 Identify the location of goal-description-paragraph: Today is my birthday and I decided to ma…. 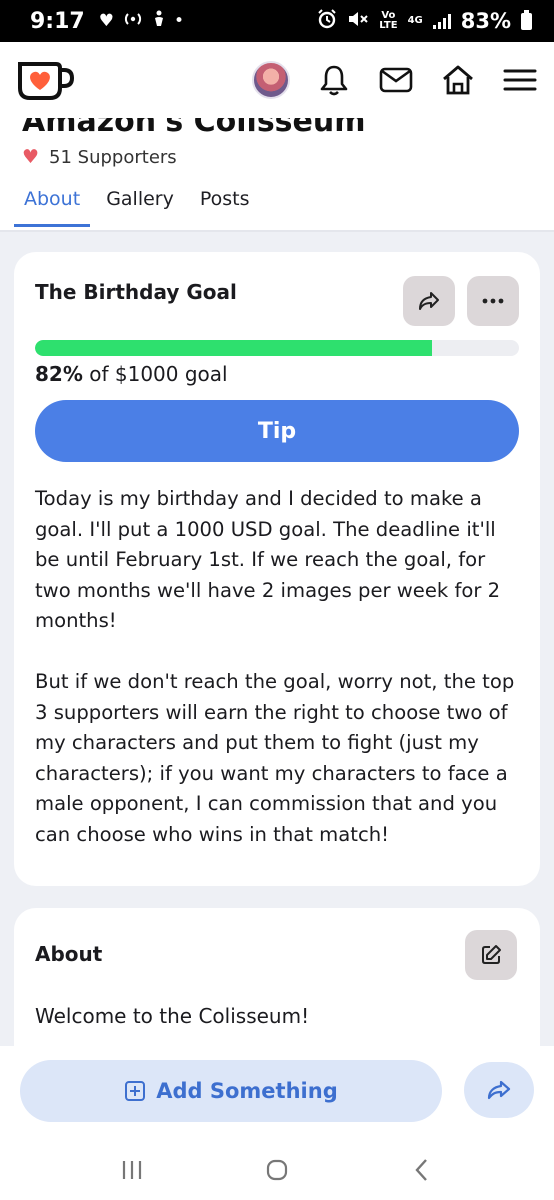
(268, 560).